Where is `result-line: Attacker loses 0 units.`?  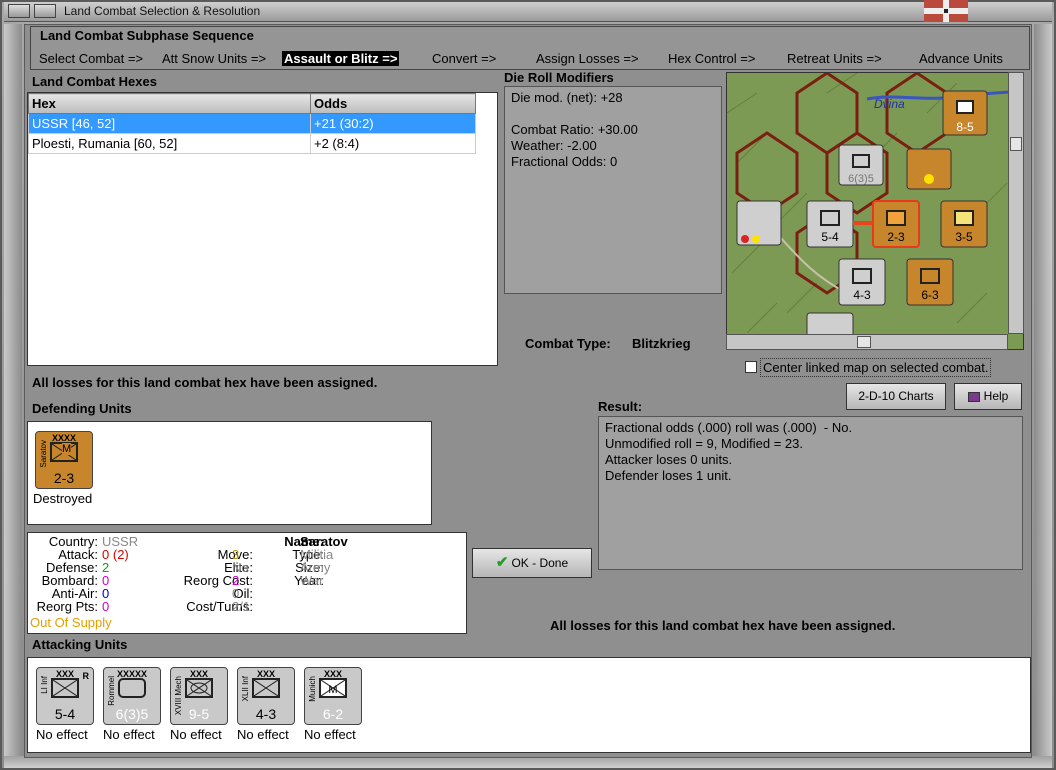 result-line: Attacker loses 0 units. is located at coordinates (669, 459).